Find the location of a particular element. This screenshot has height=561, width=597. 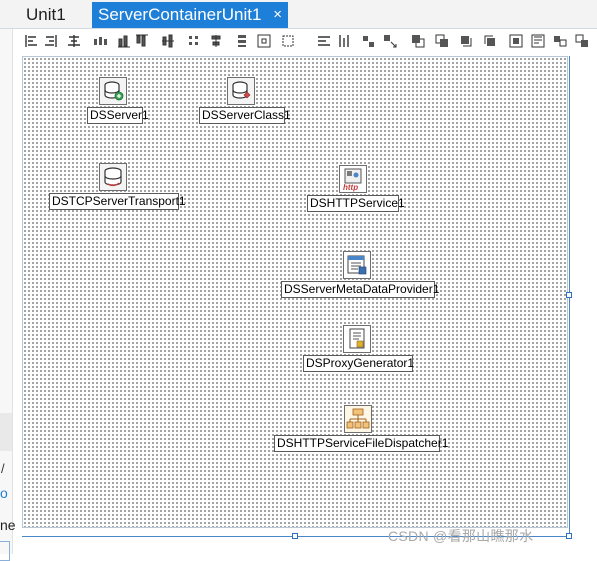

align-right-icon is located at coordinates (50, 41).